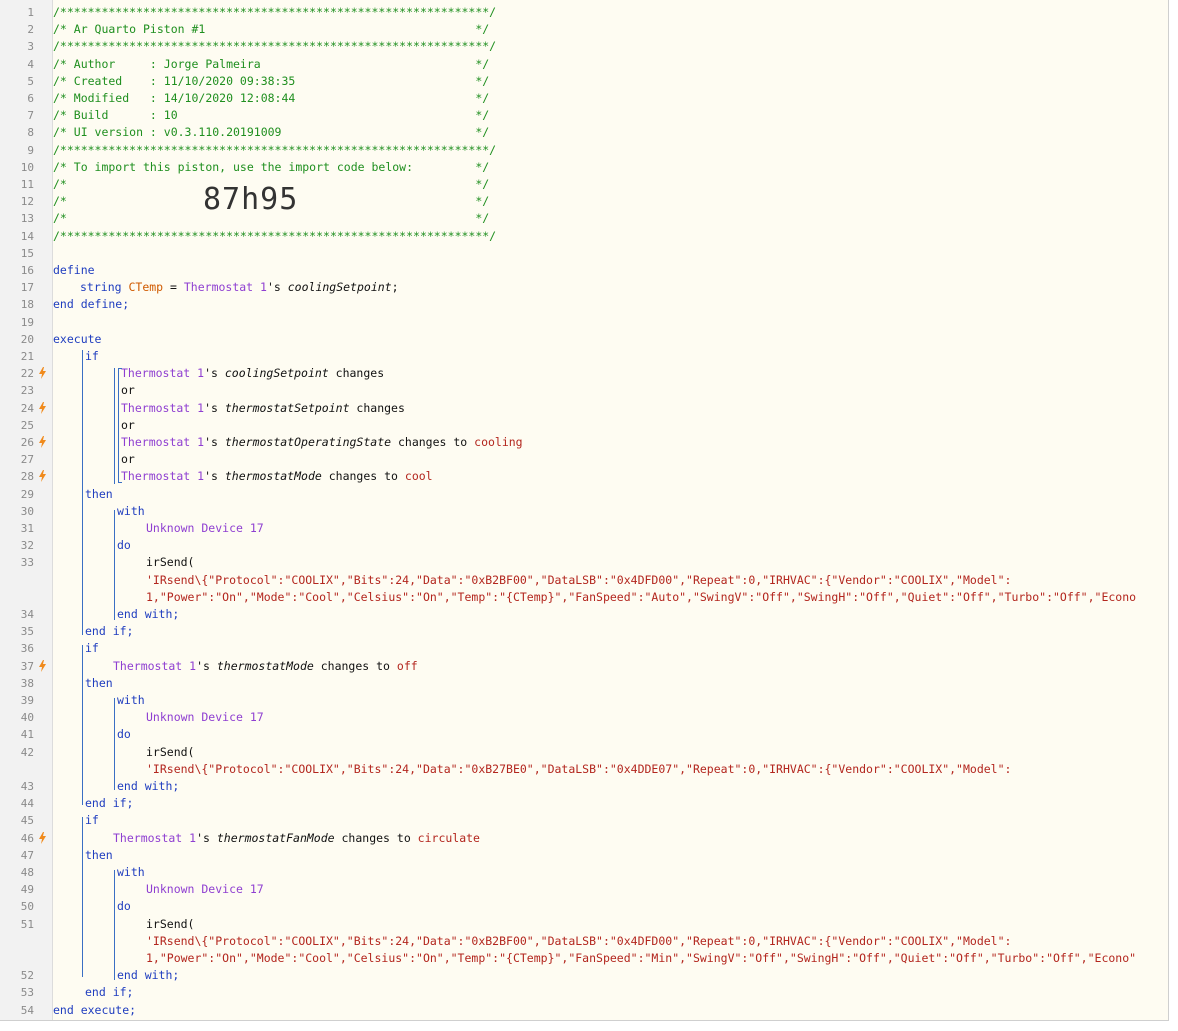 This screenshot has width=1178, height=1031. I want to click on code-token-plain: =, so click(173, 287).